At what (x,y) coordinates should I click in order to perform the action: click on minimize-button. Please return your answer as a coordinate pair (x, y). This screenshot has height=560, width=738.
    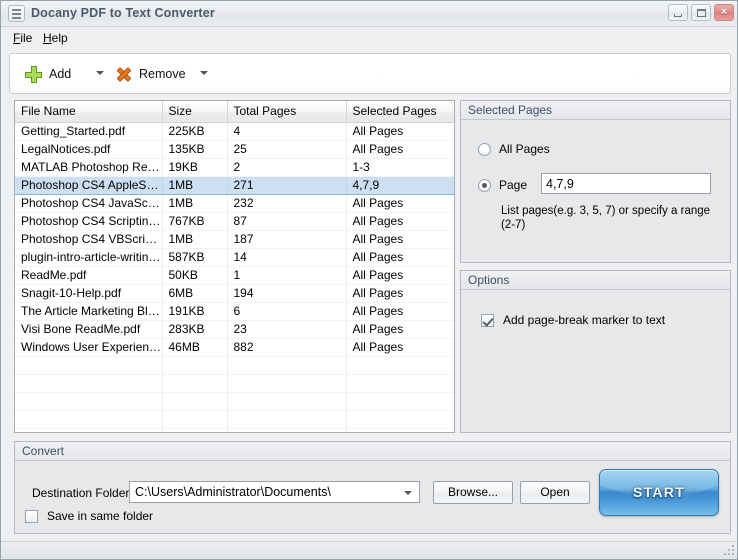
    Looking at the image, I should click on (678, 12).